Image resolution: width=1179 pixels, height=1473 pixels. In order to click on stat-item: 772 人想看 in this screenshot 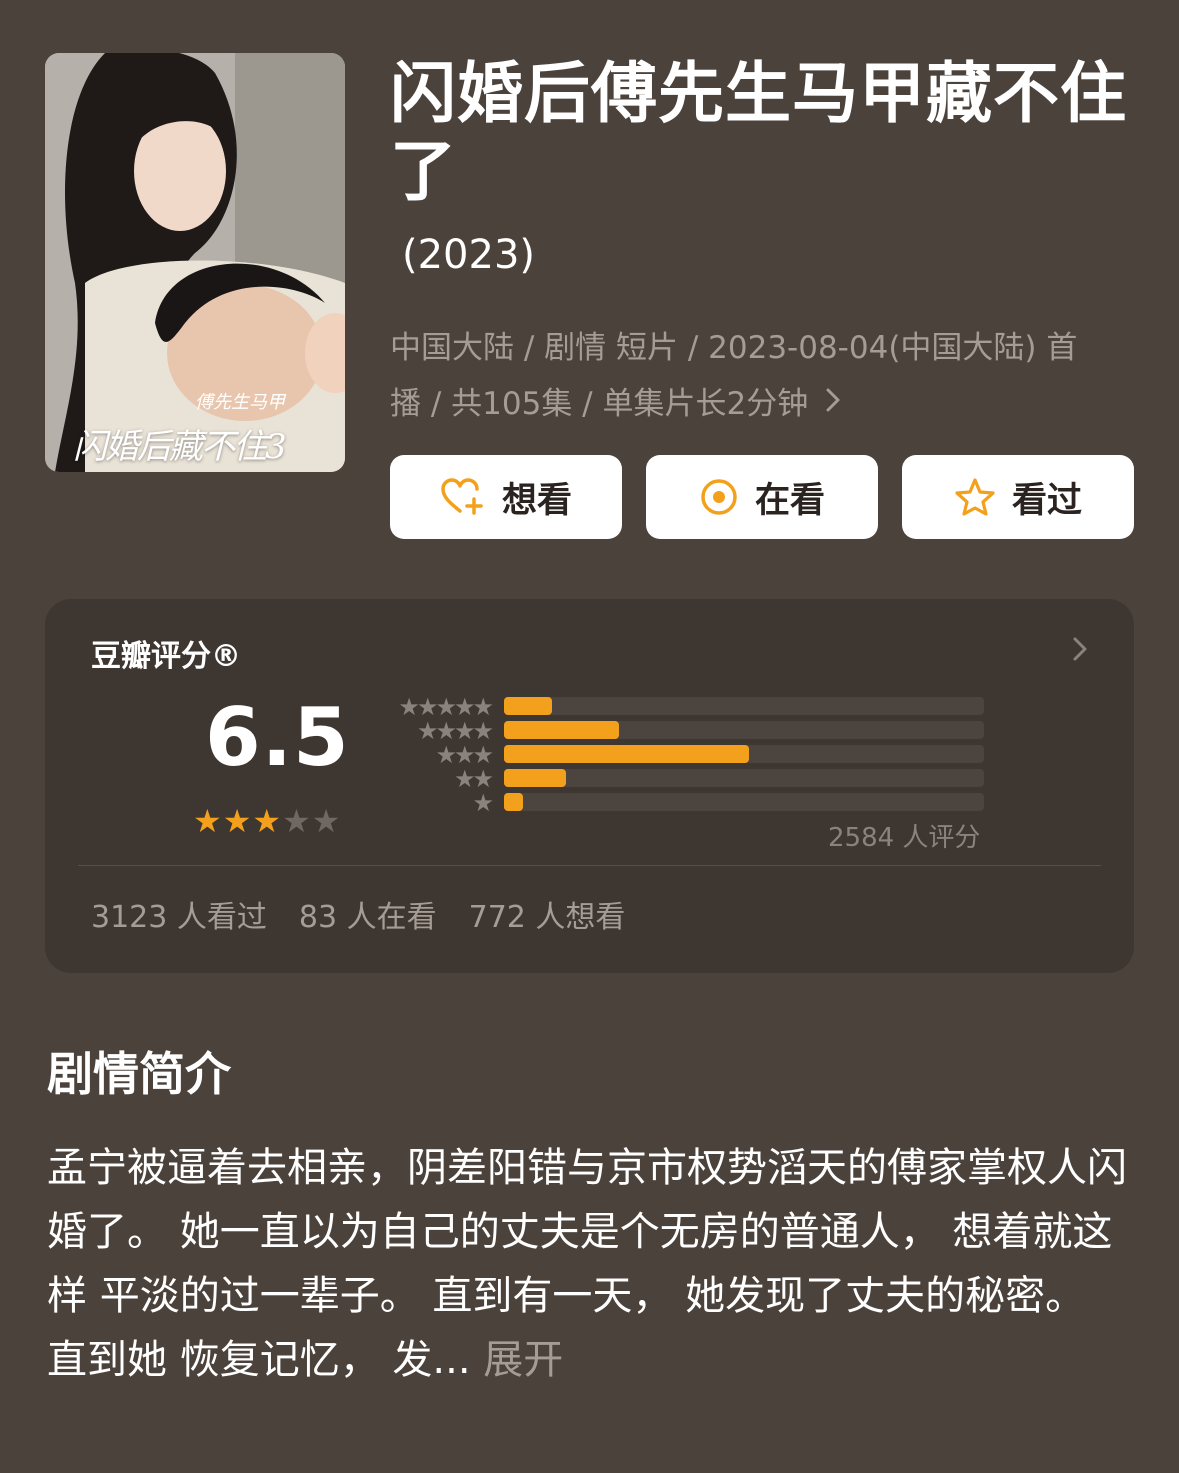, I will do `click(547, 914)`.